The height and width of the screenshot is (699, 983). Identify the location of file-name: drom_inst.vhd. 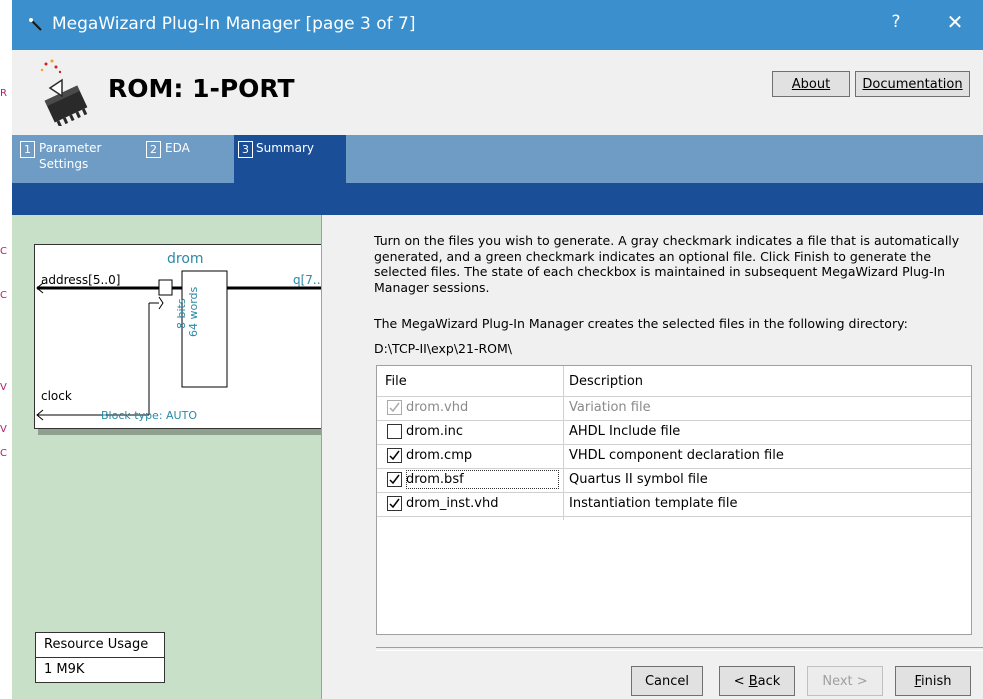
(452, 503).